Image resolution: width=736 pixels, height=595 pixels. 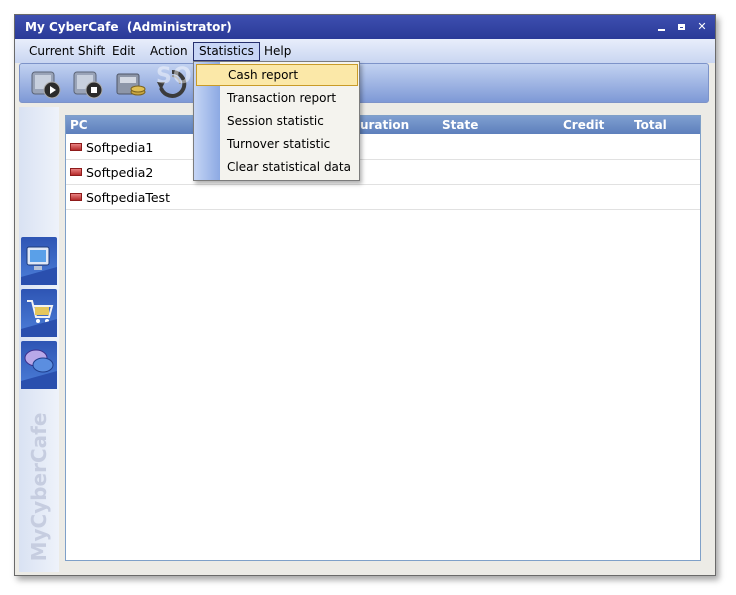 I want to click on menu-item-turnover-statistic: Turnover statistic, so click(x=276, y=144).